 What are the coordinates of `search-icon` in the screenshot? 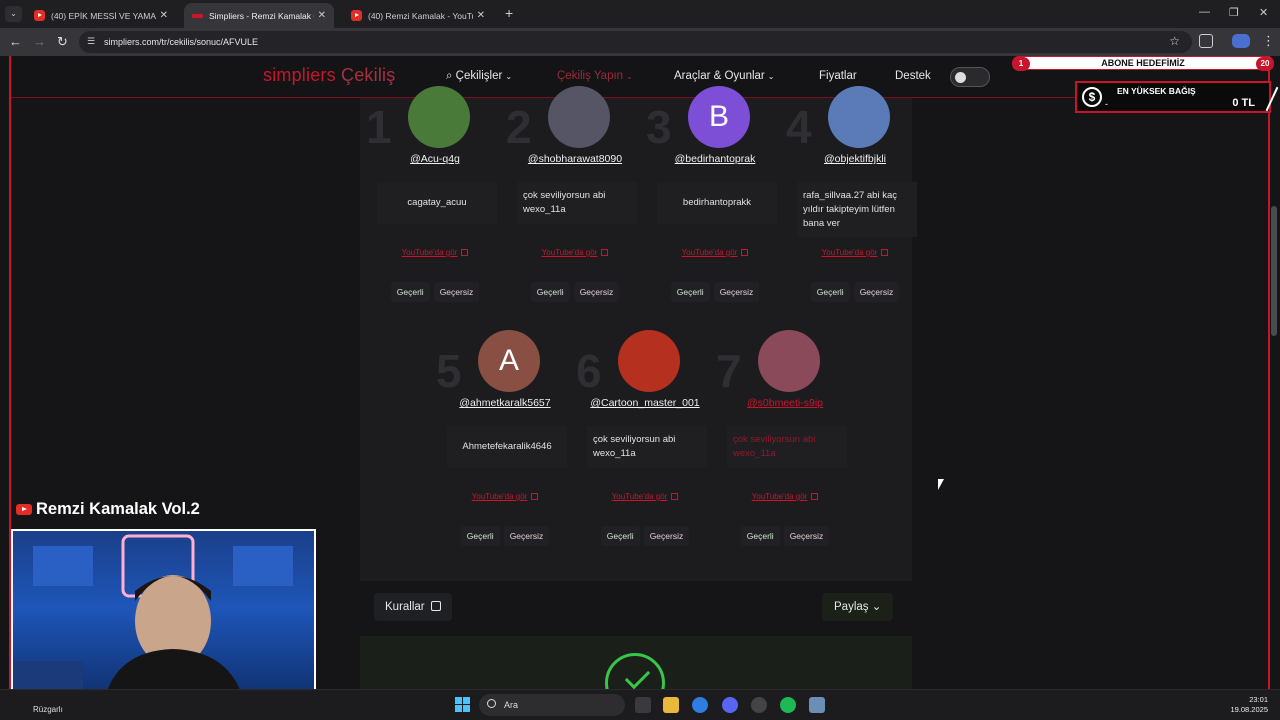 It's located at (491, 703).